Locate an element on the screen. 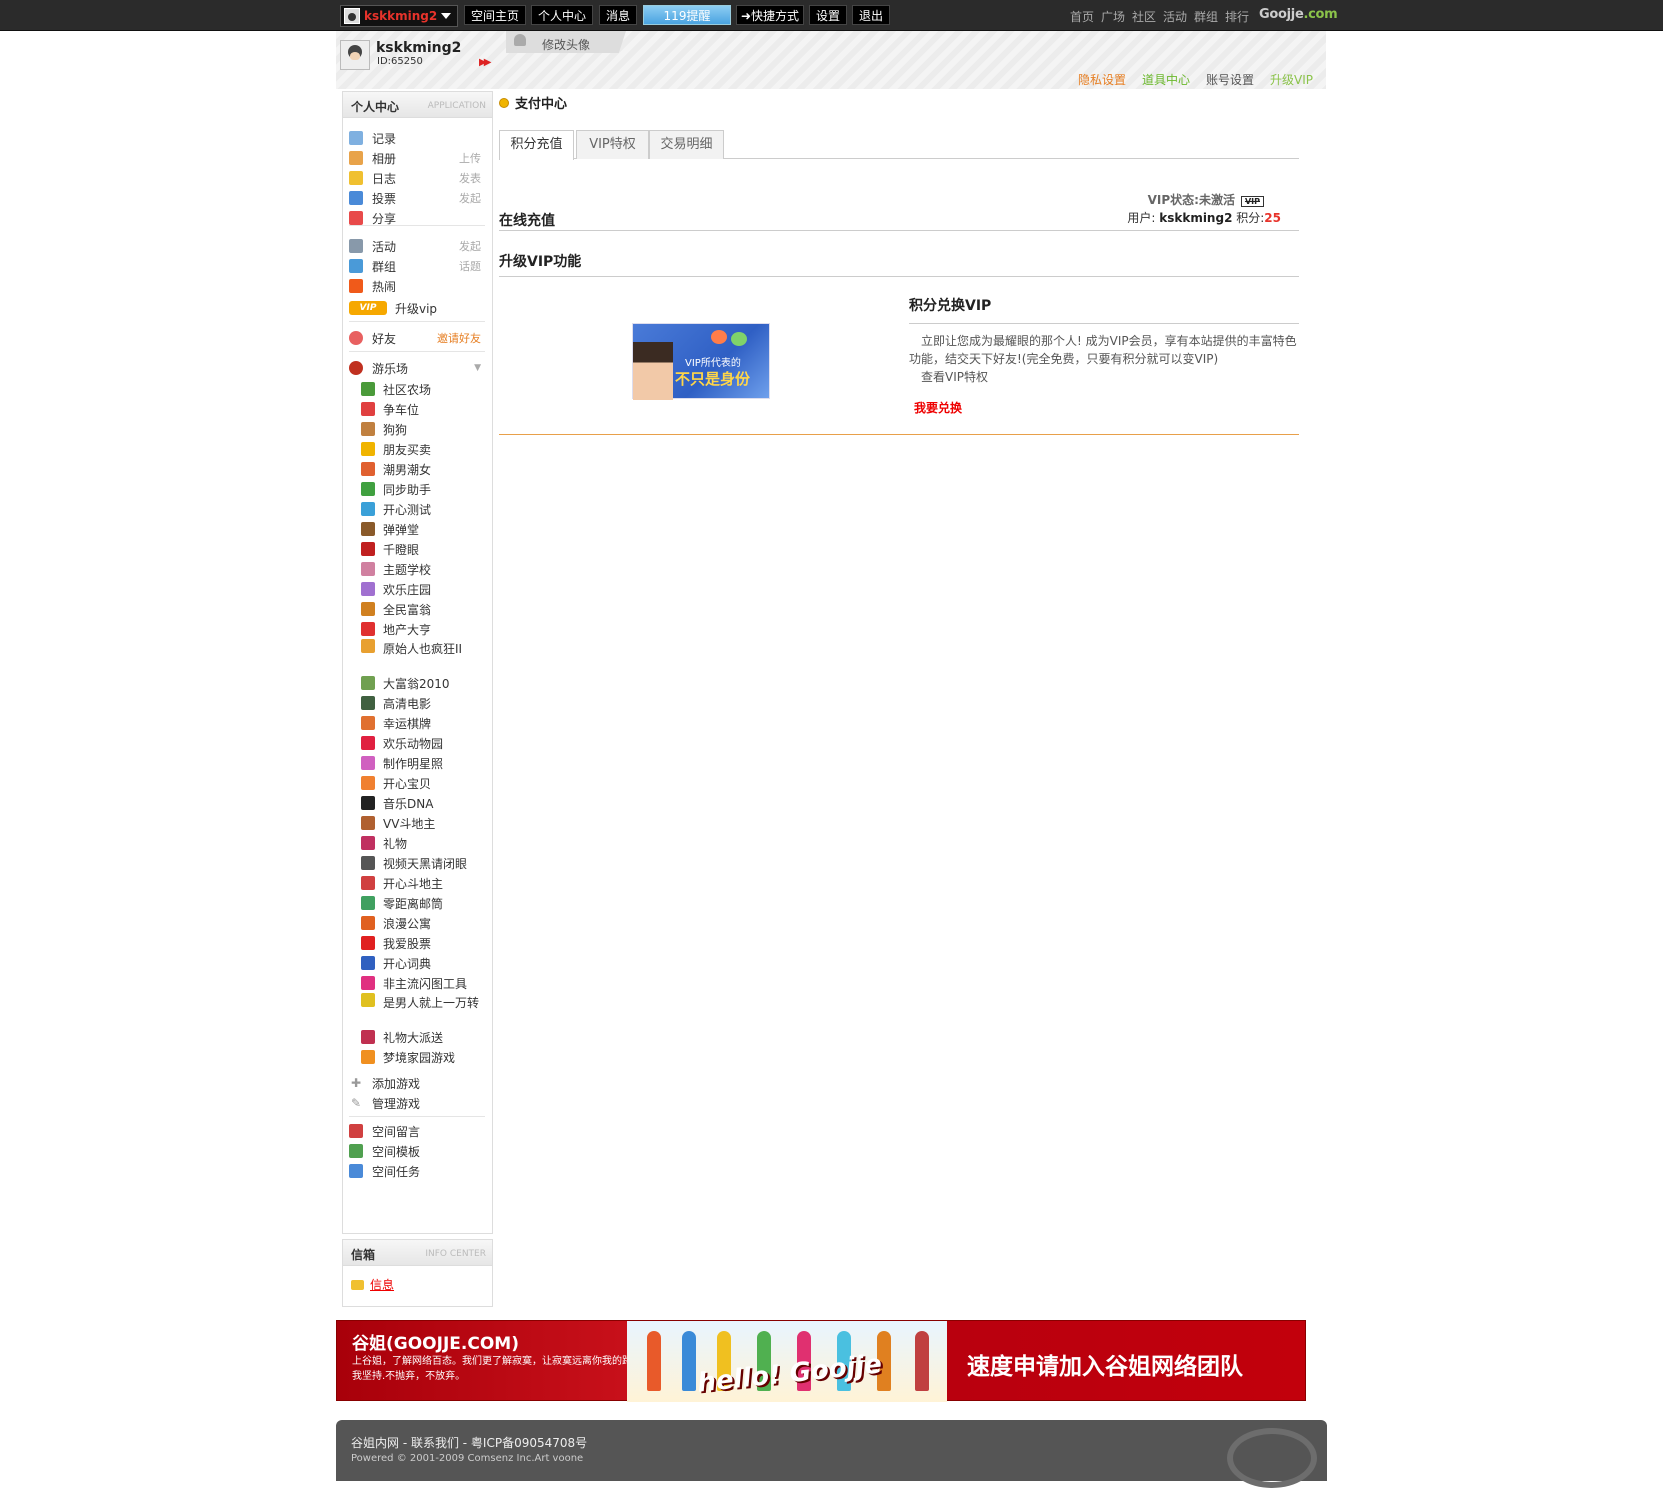 The width and height of the screenshot is (1663, 1488). edit-avatar-tab: 修改头像 is located at coordinates (566, 42).